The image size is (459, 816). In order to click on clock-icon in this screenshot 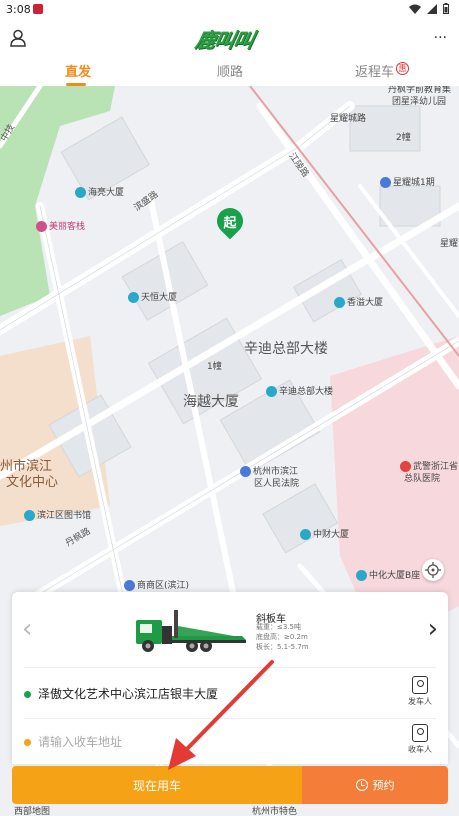, I will do `click(361, 785)`.